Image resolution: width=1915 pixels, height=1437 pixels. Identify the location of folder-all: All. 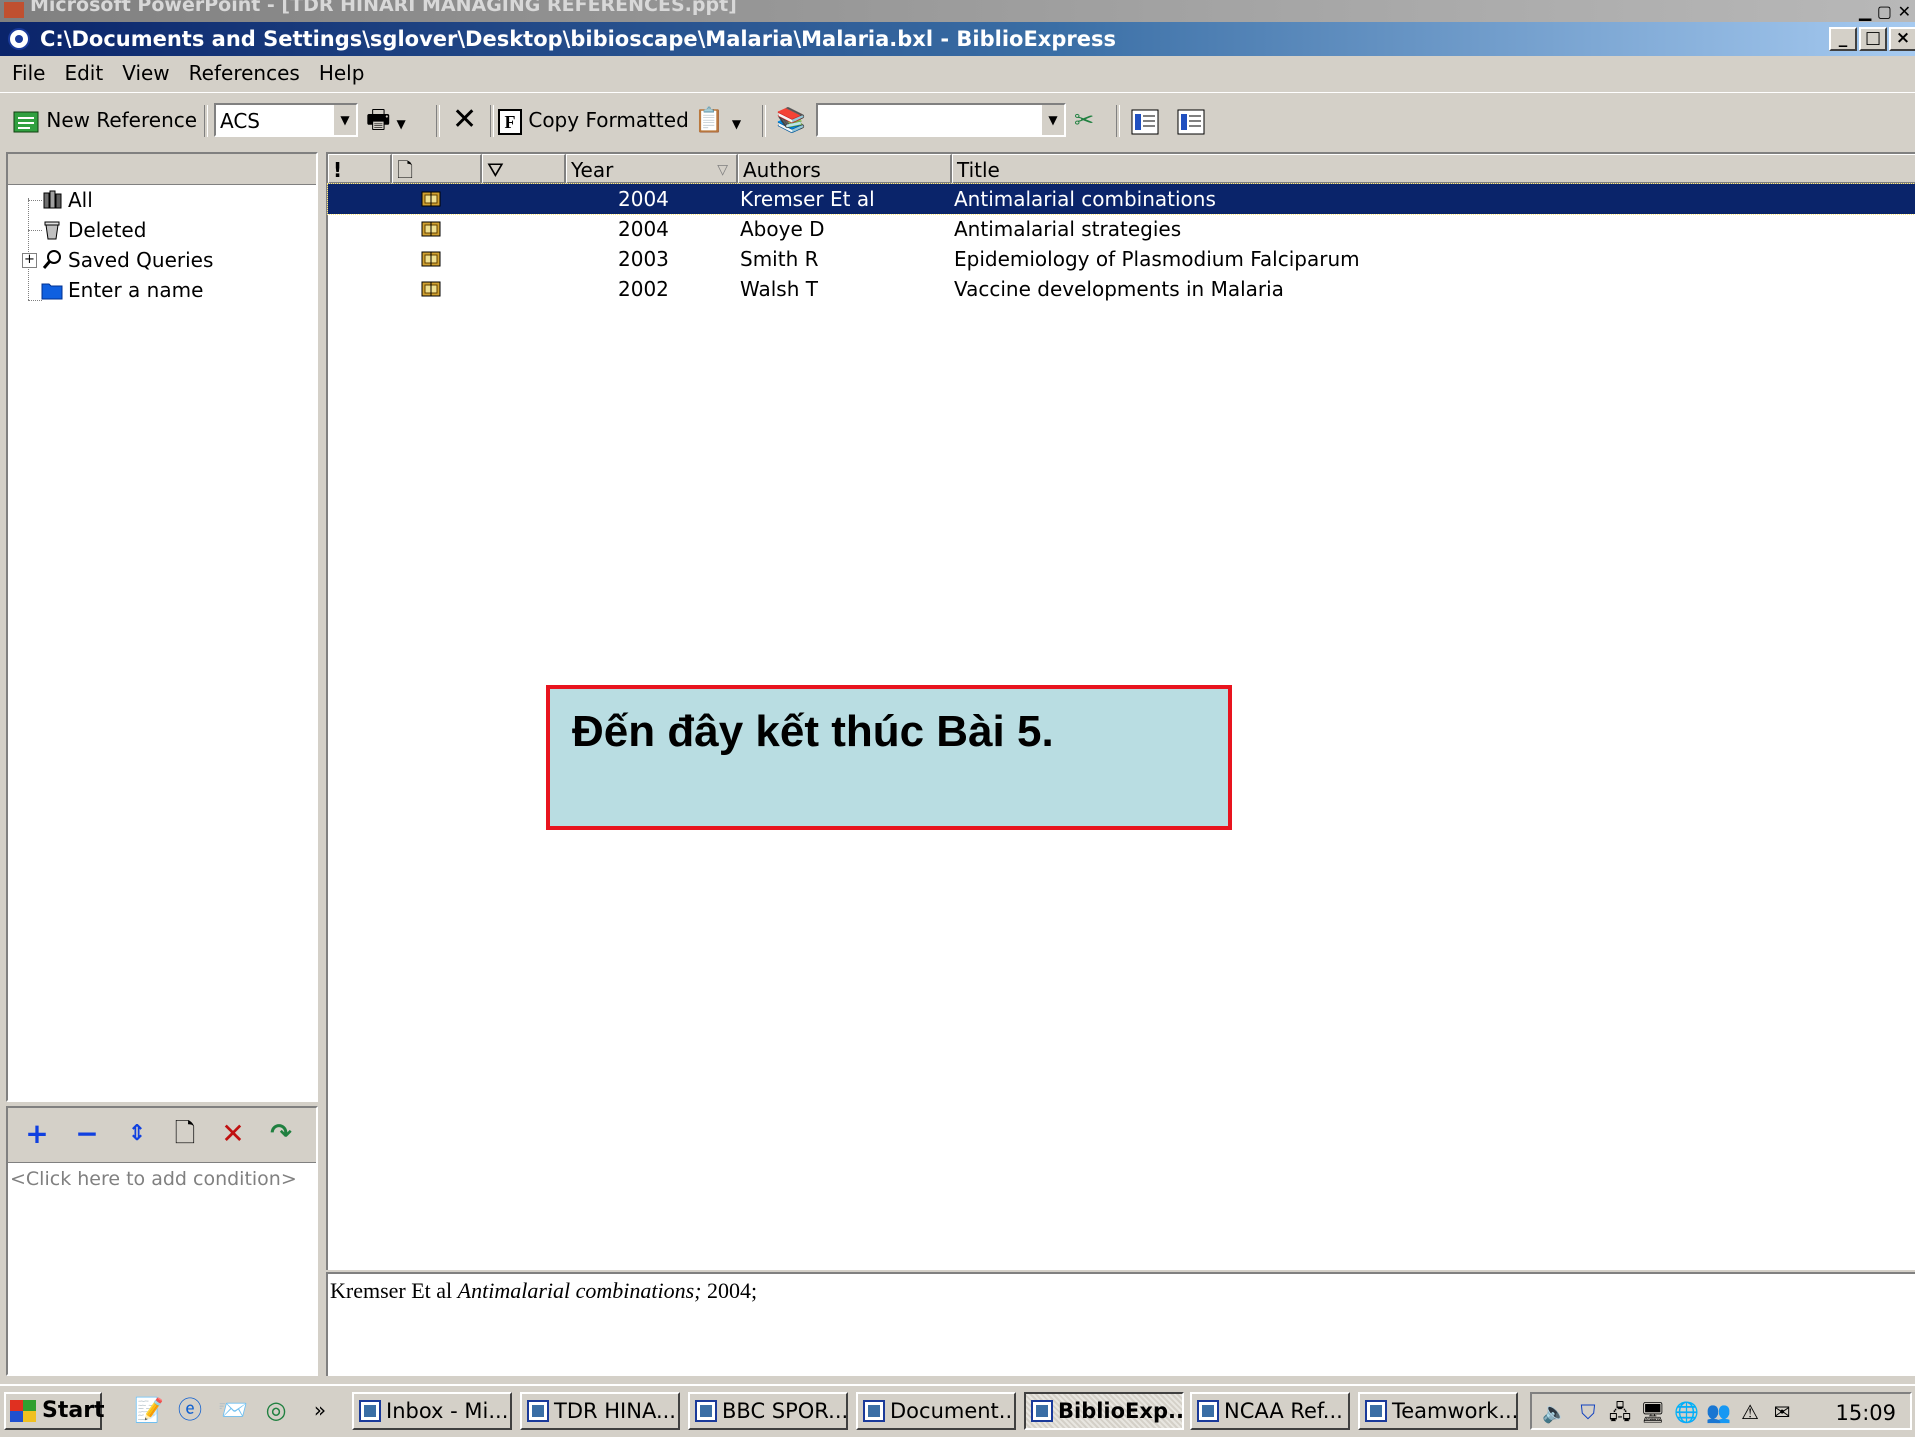
(68, 200).